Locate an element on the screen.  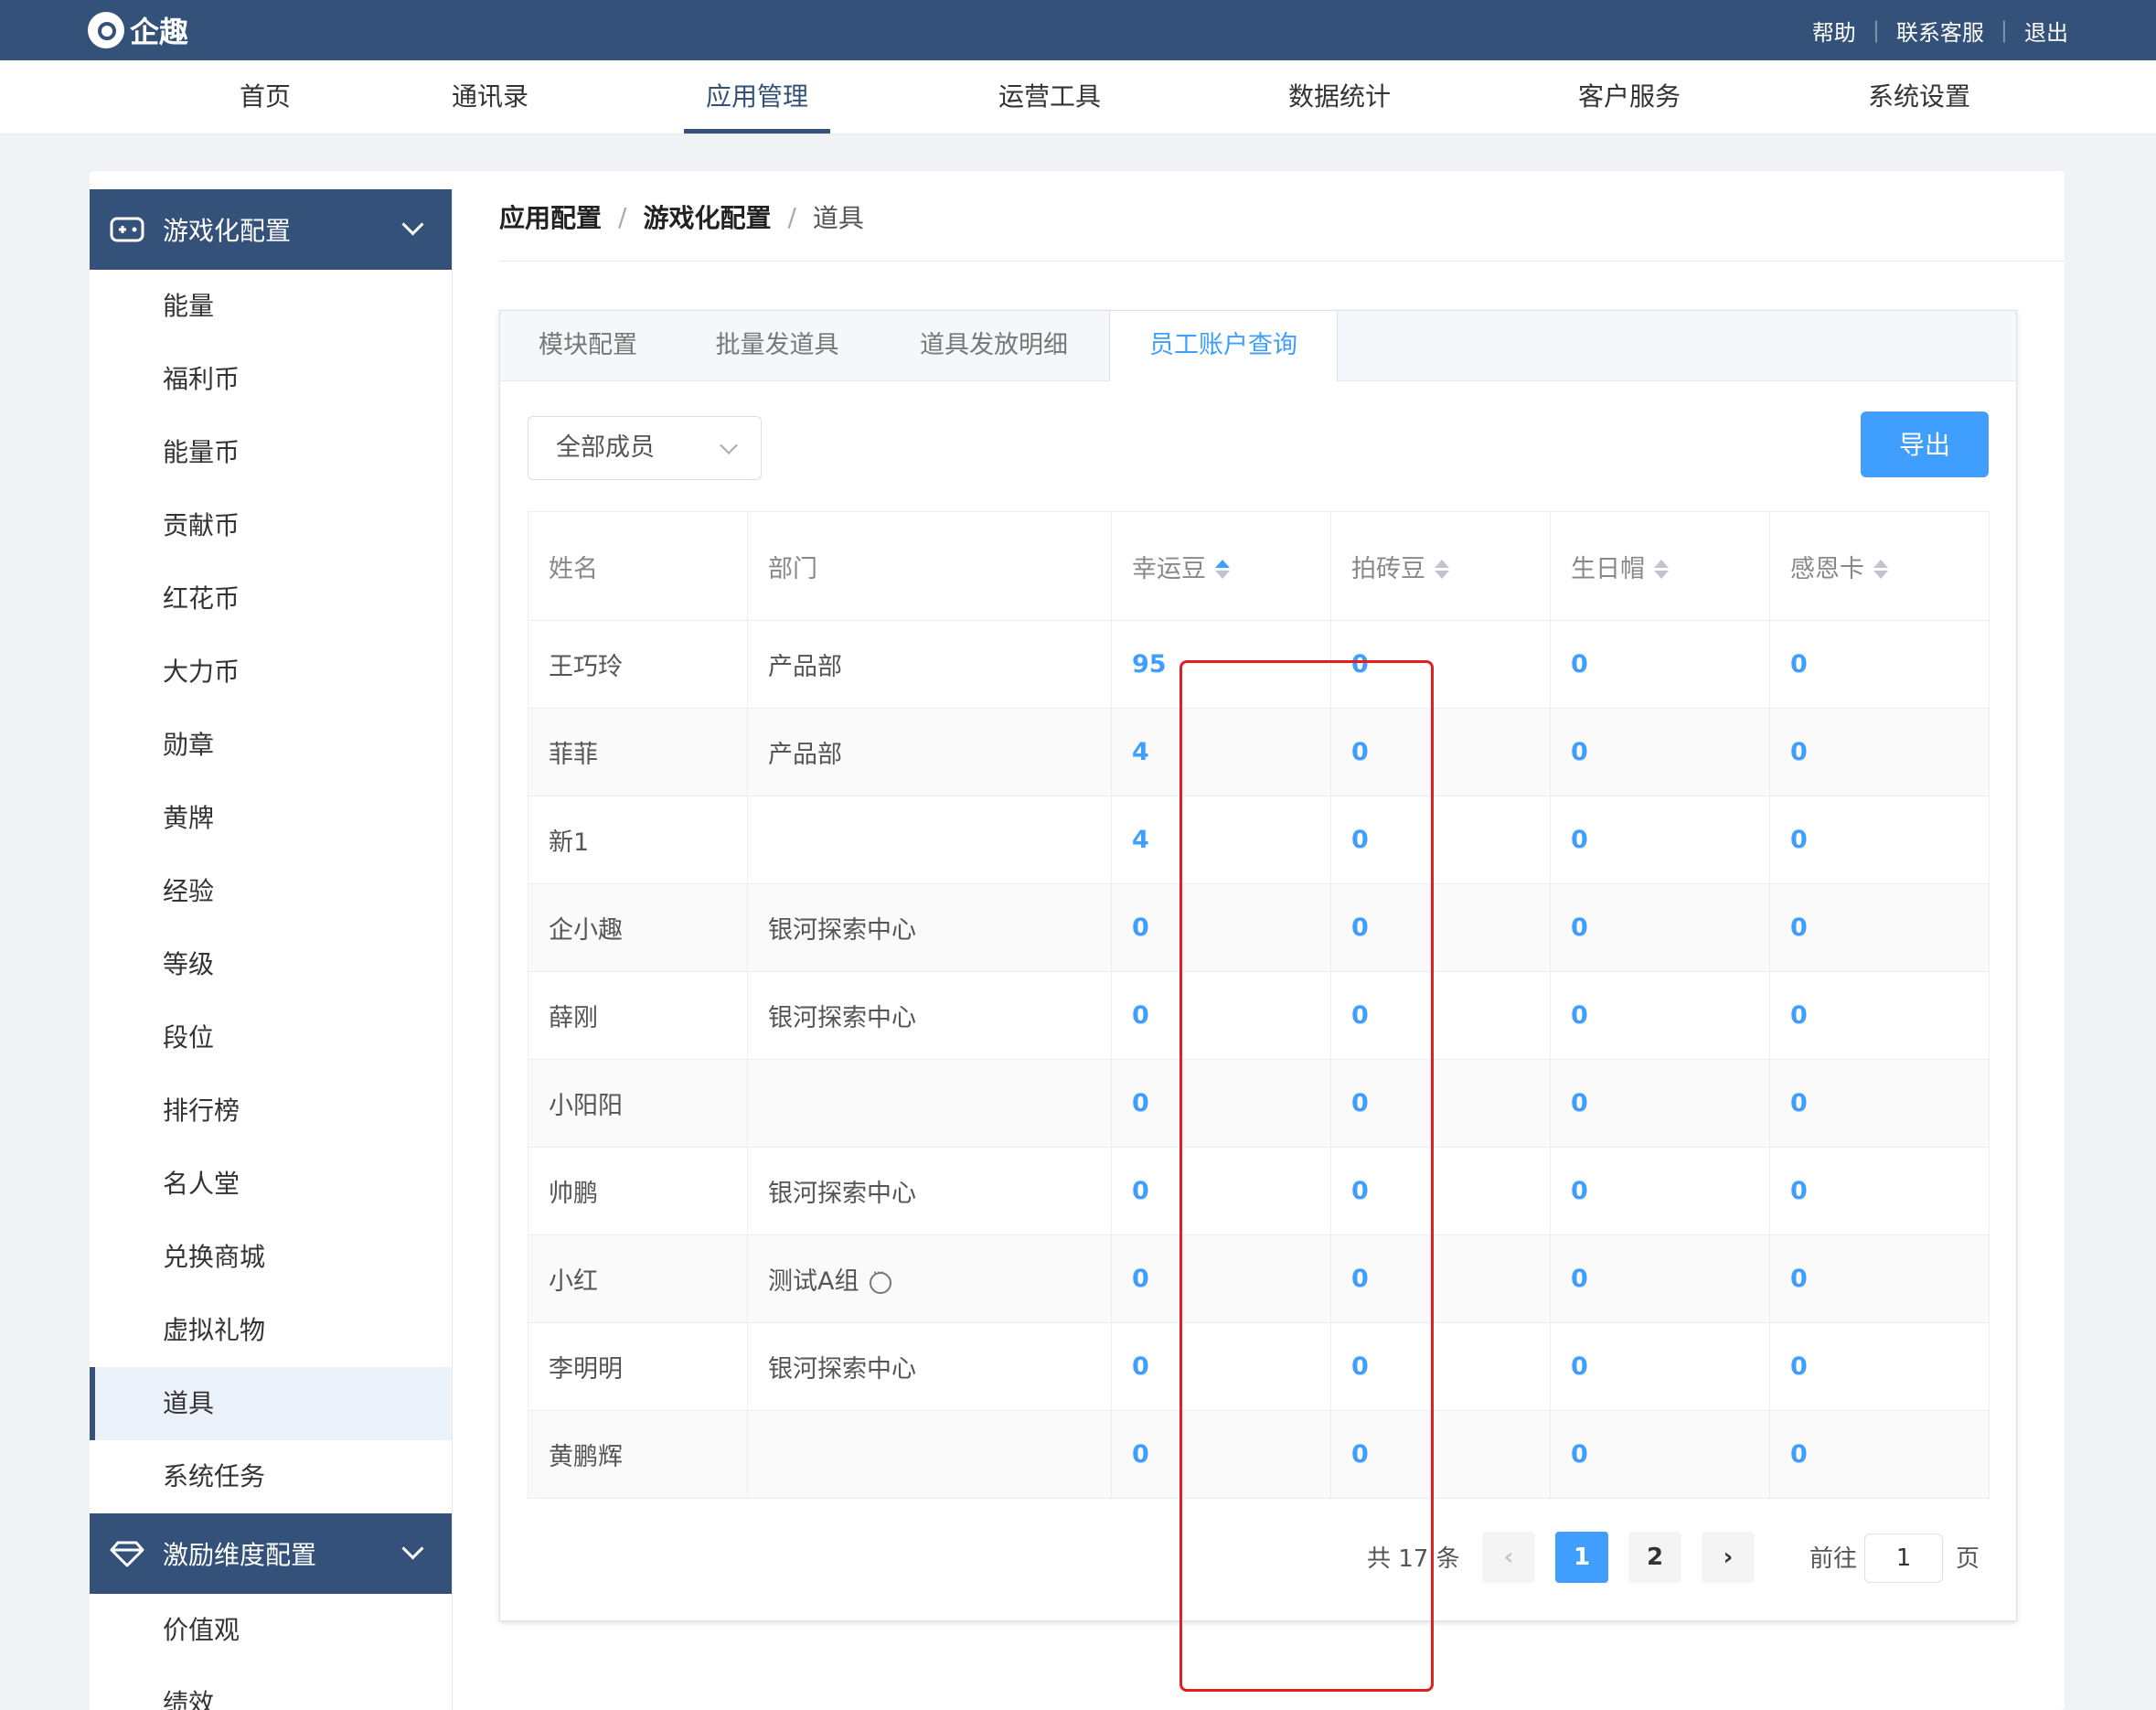
page-button-2: 2 is located at coordinates (1654, 1557).